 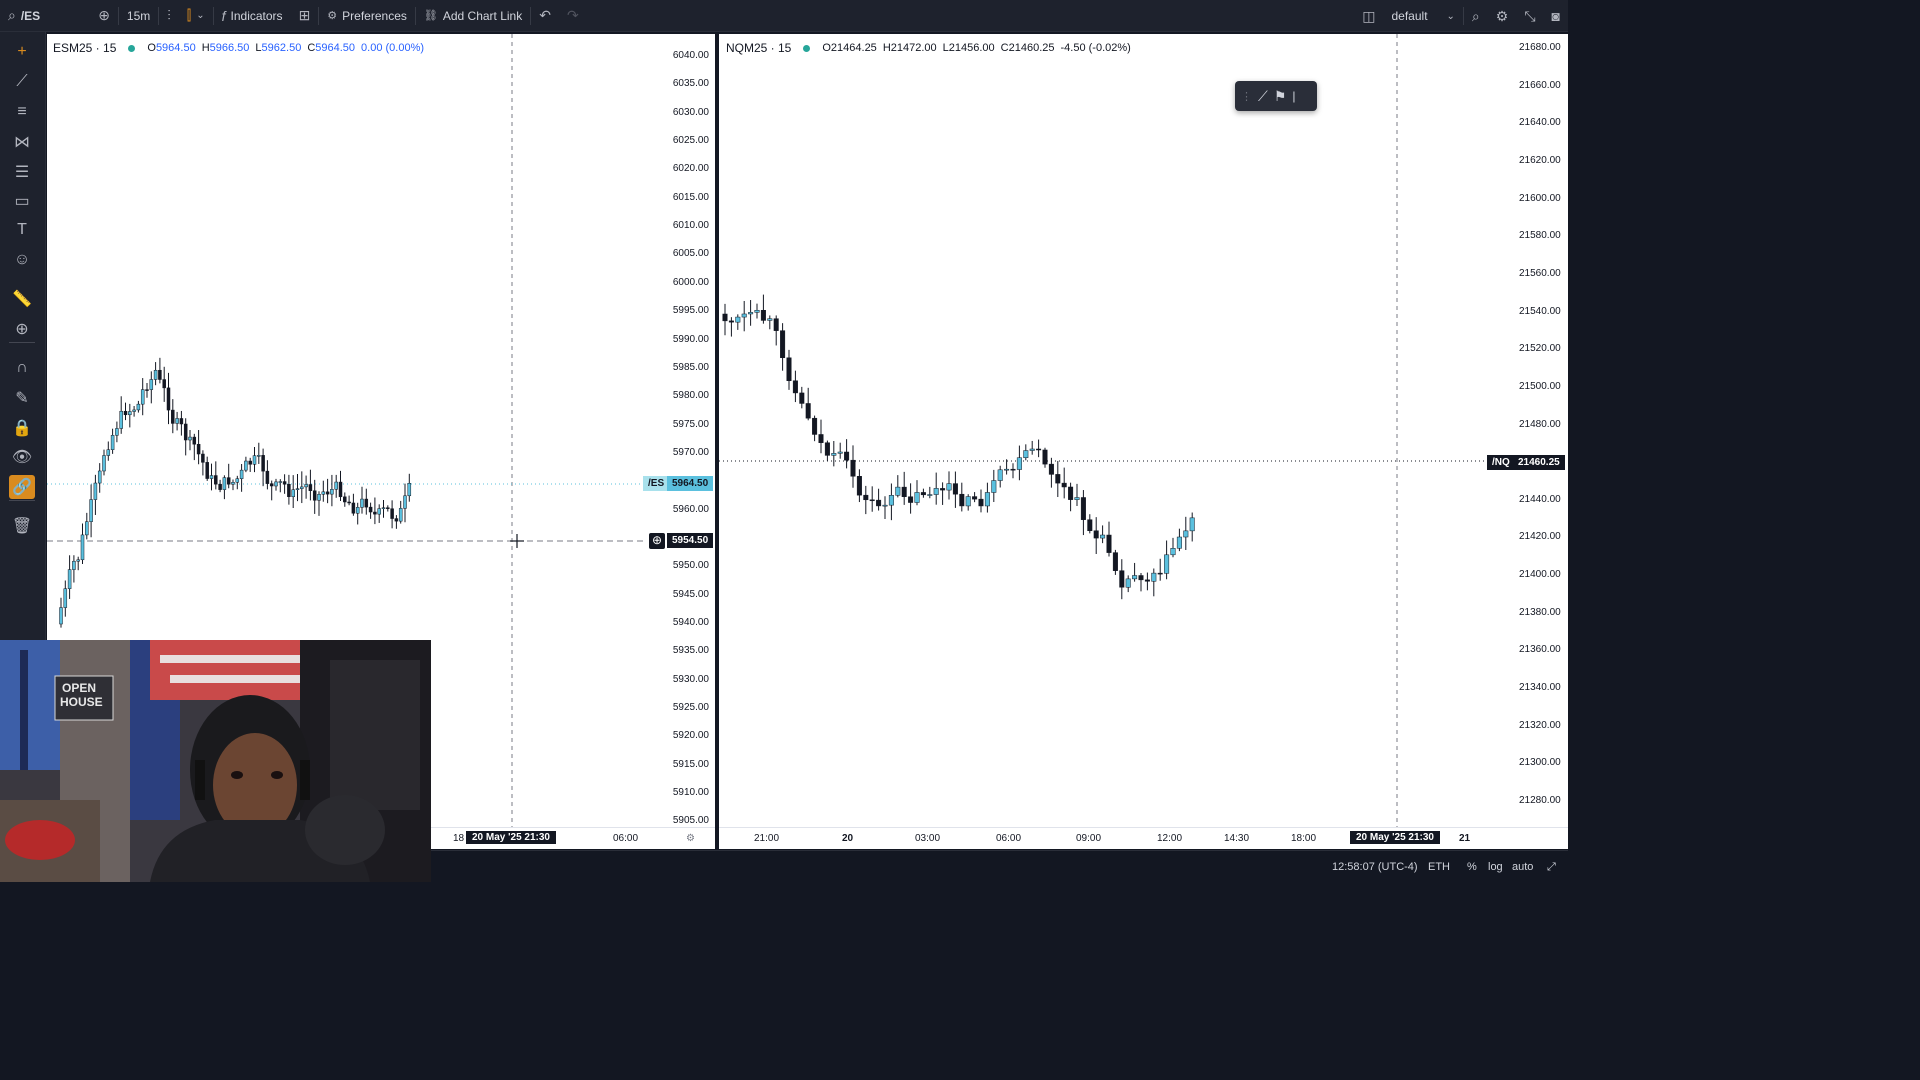 I want to click on magnet-icon: ∩, so click(x=22, y=368).